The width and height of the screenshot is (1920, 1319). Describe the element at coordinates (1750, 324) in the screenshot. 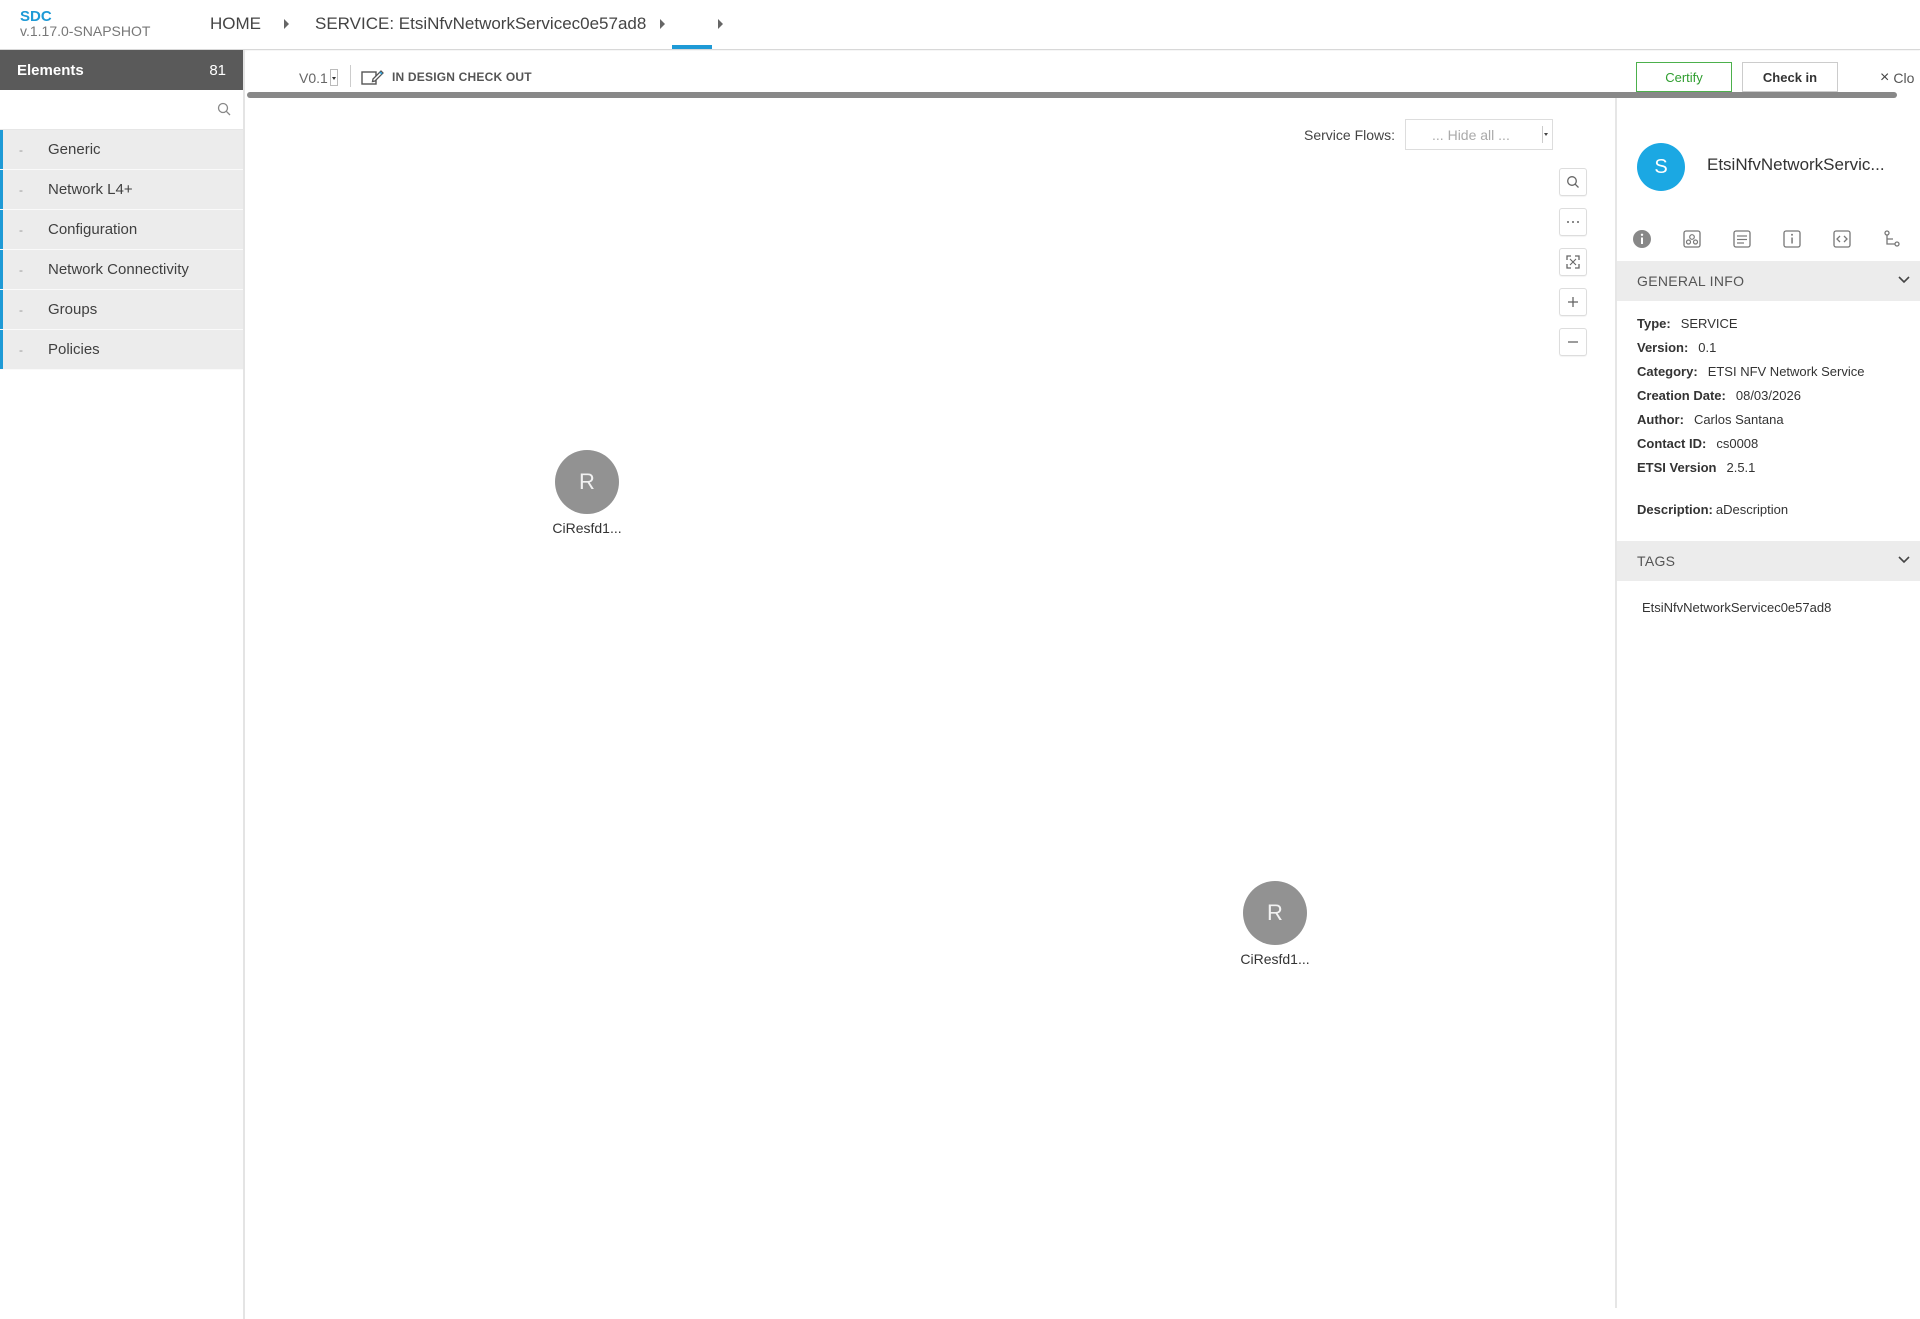

I see `info-row-type: Type: SERVICE` at that location.